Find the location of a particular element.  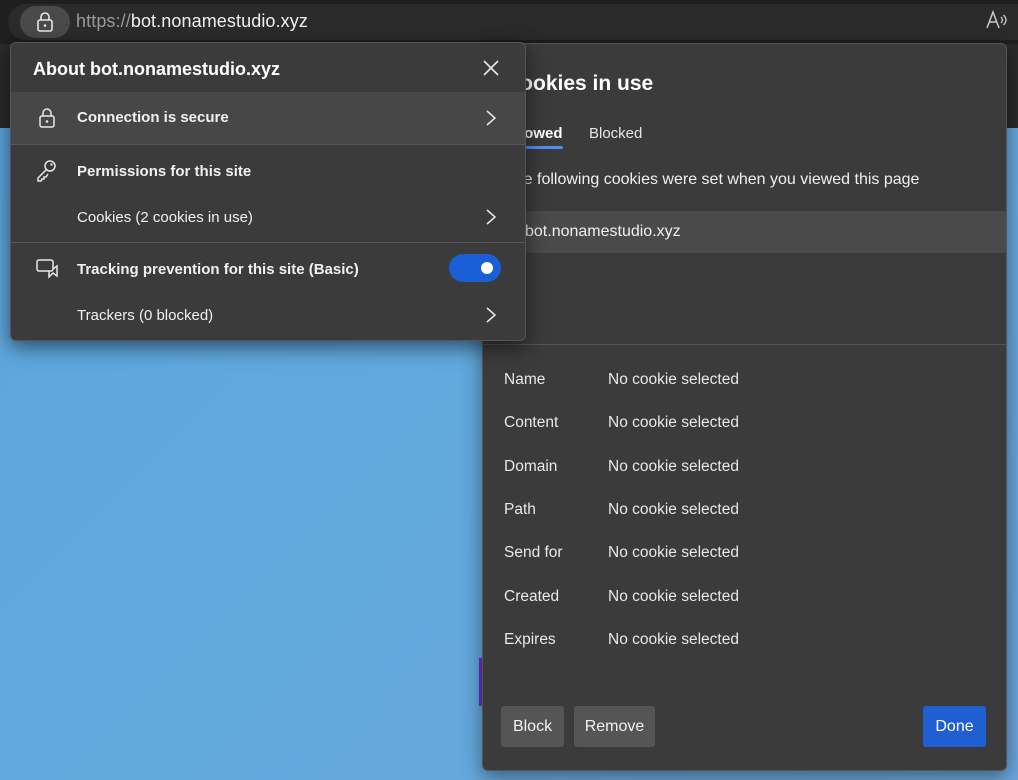

site-info-button is located at coordinates (45, 22).